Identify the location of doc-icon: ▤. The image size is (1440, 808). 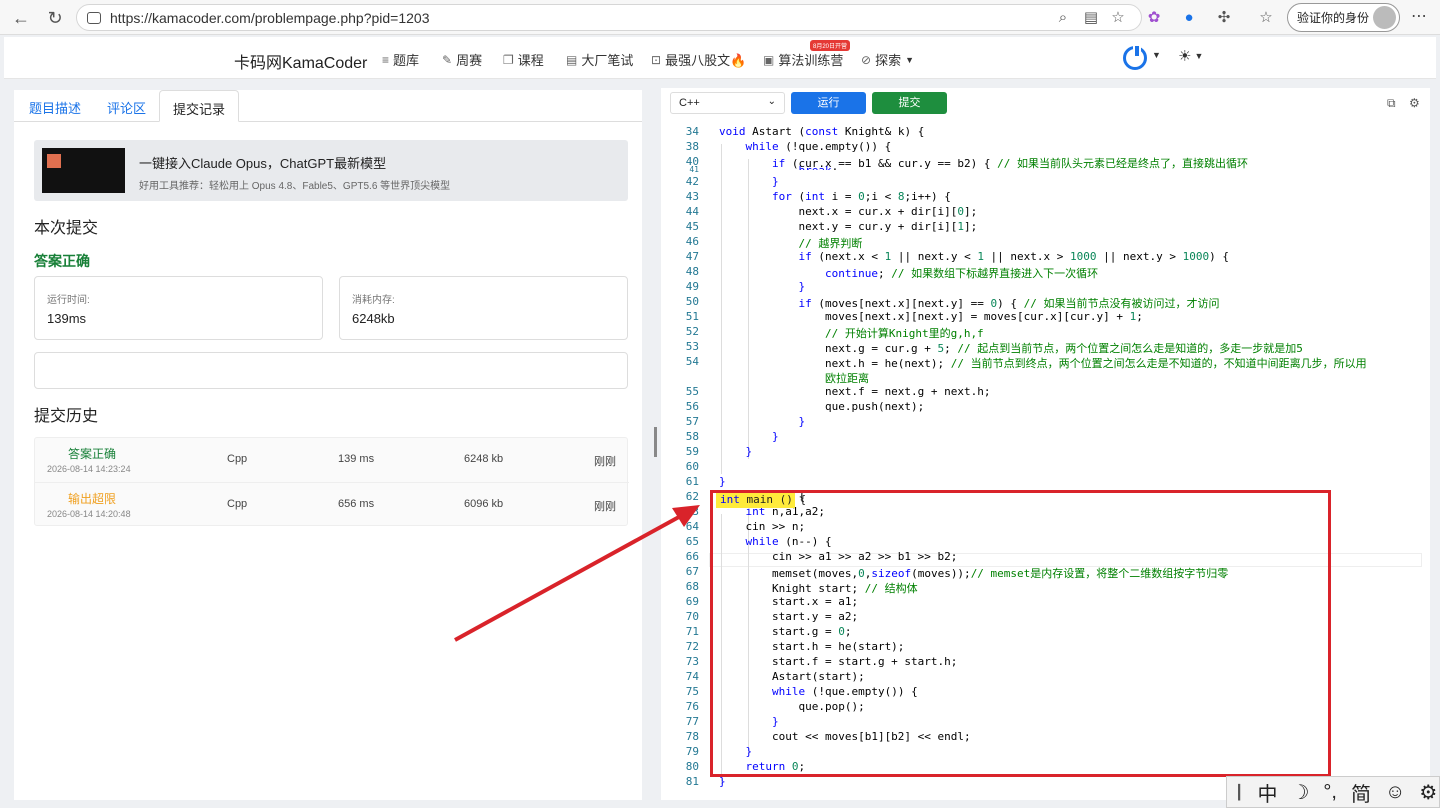
(572, 59).